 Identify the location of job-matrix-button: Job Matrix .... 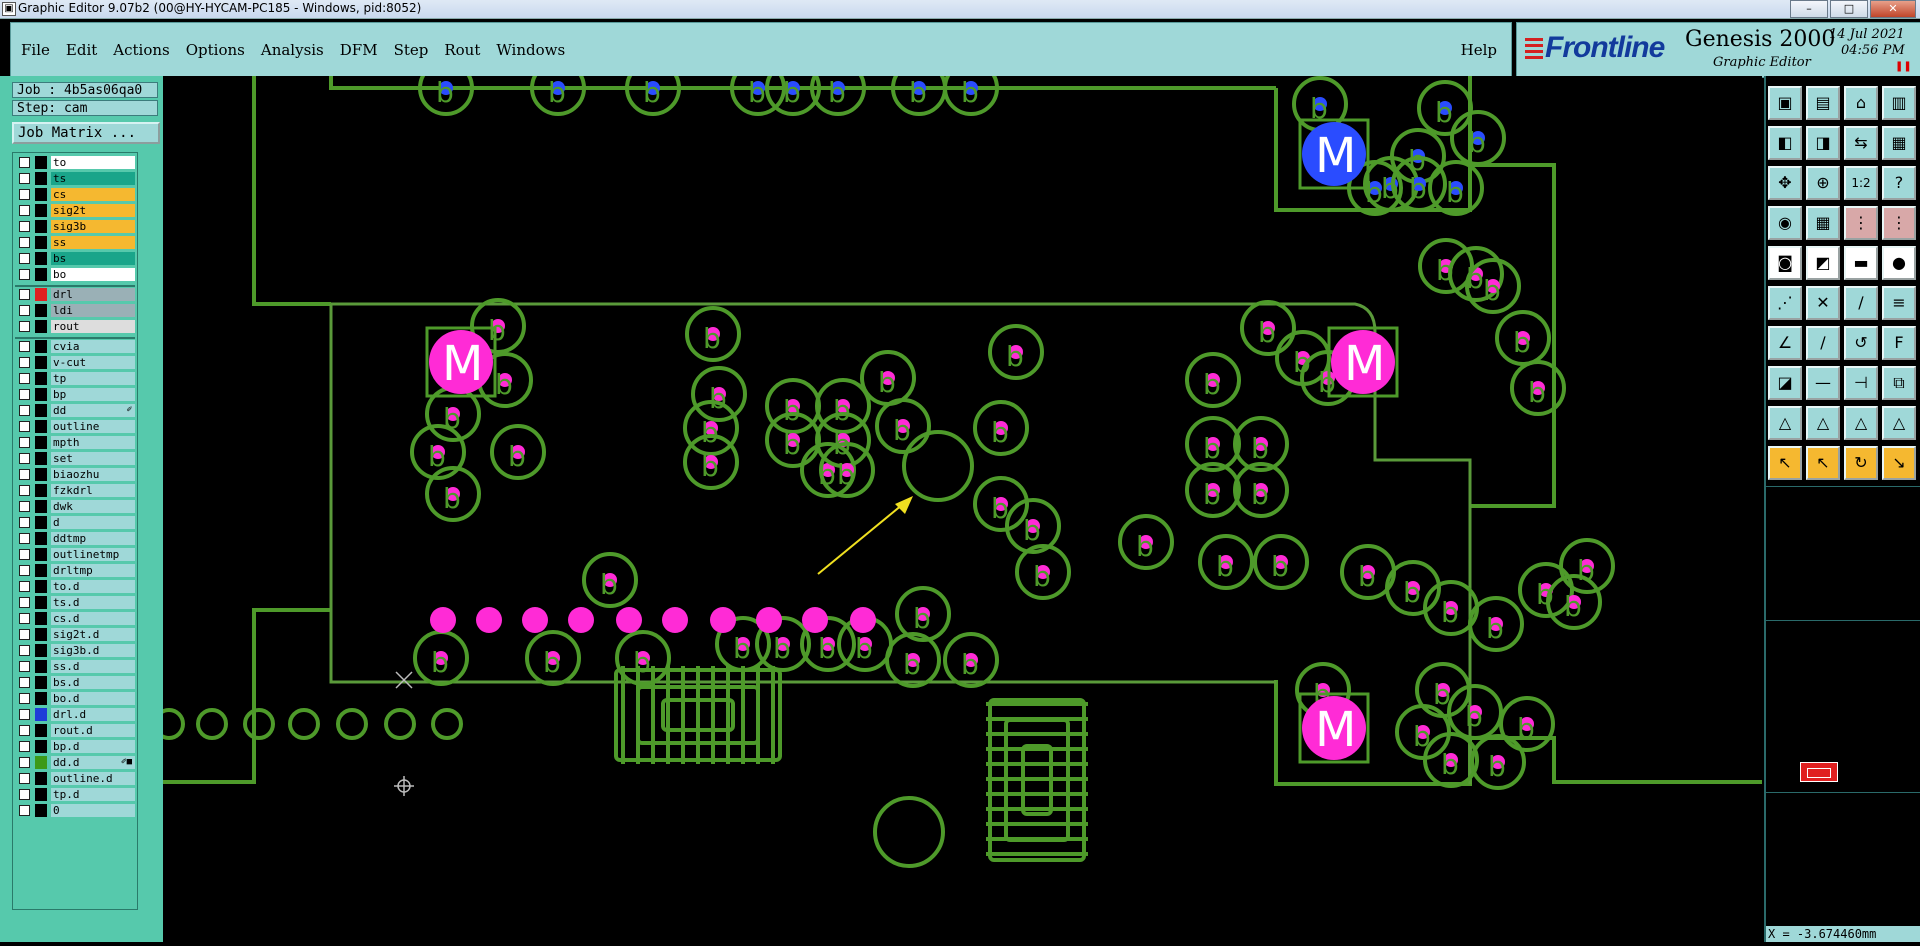
(86, 133).